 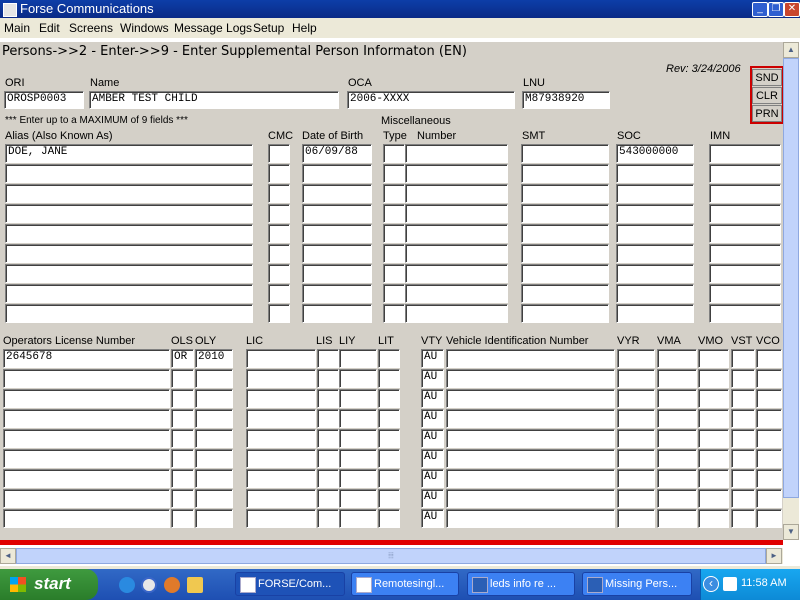 What do you see at coordinates (566, 100) in the screenshot?
I see `lnu-field: M87938920` at bounding box center [566, 100].